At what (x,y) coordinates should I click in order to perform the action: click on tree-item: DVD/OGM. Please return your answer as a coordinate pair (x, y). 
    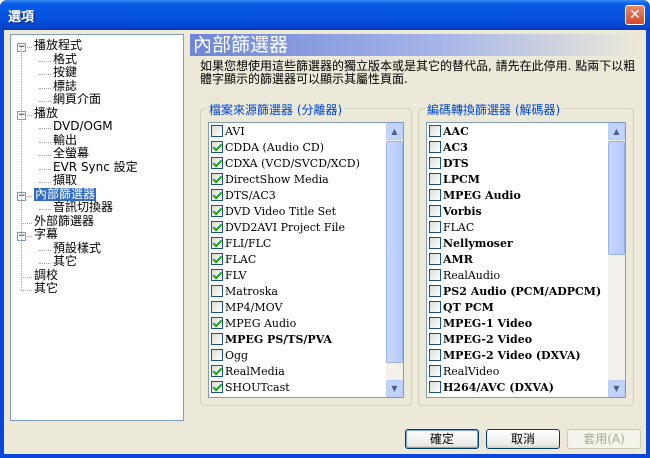
    Looking at the image, I should click on (83, 126).